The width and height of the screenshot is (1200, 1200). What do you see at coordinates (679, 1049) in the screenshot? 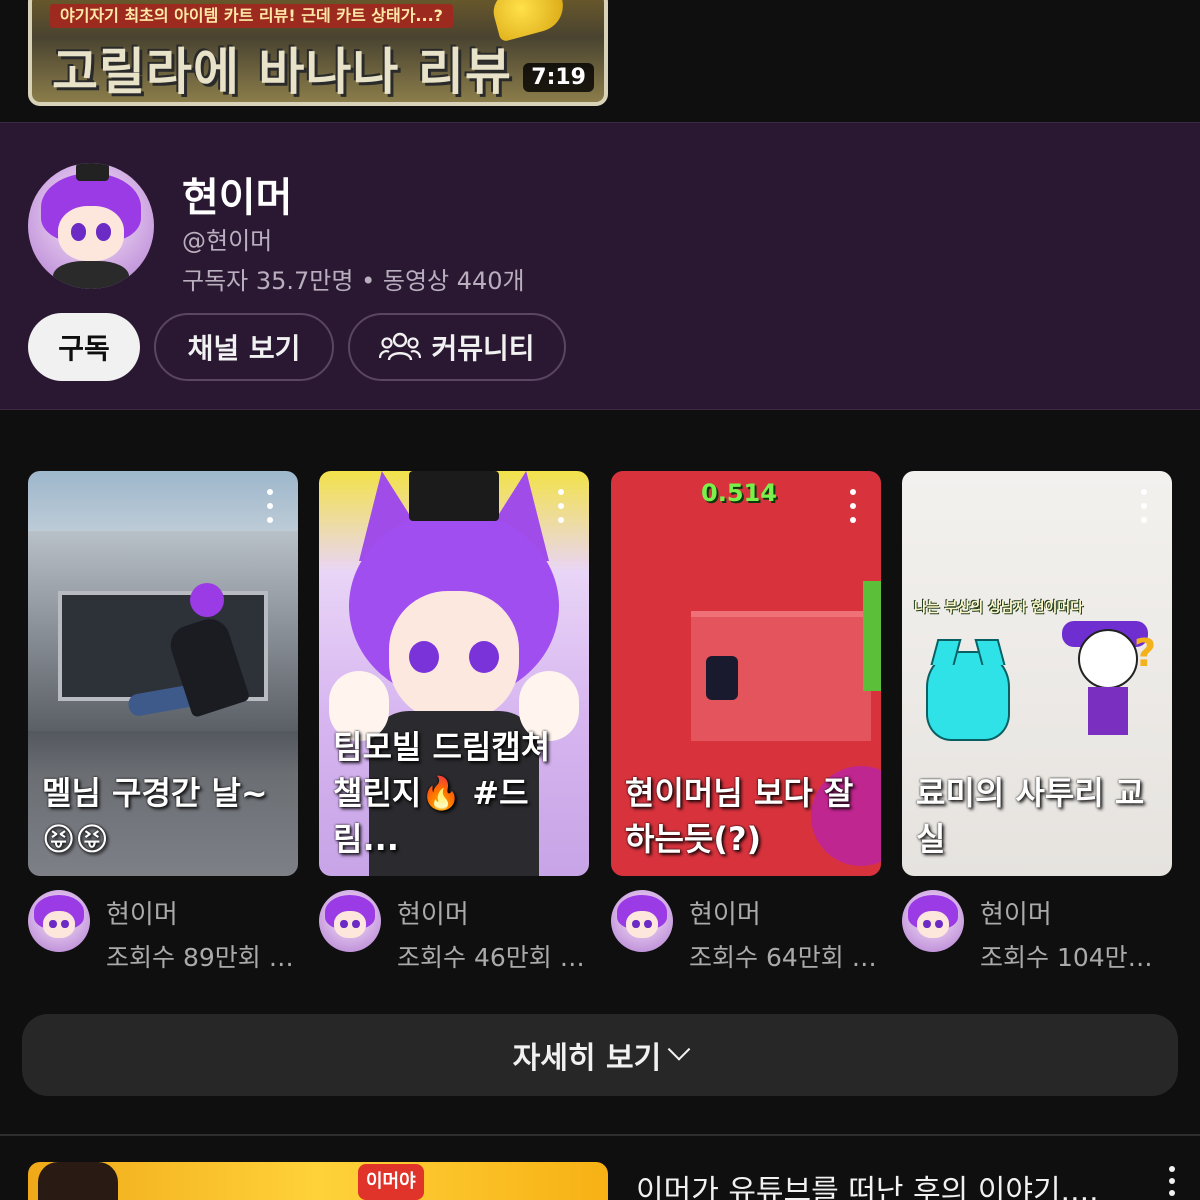
I see `chevron-down-icon` at bounding box center [679, 1049].